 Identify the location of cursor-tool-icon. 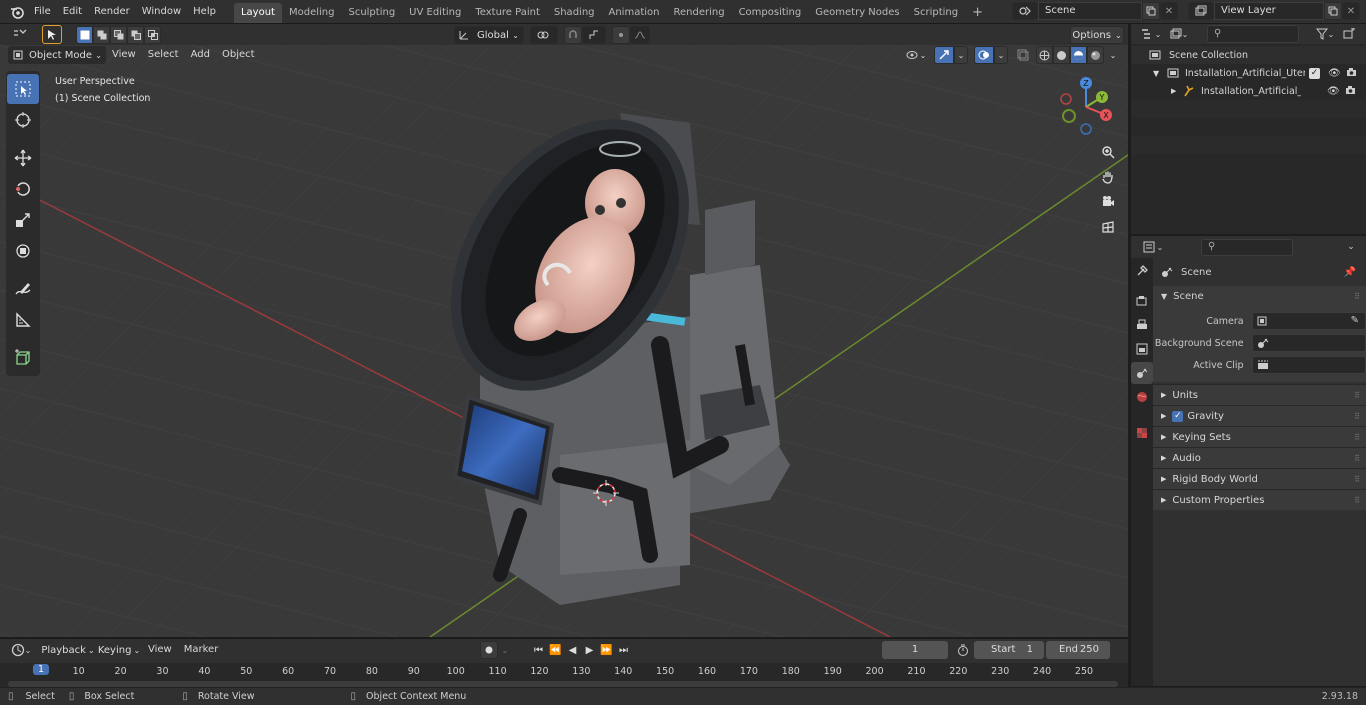
(23, 120).